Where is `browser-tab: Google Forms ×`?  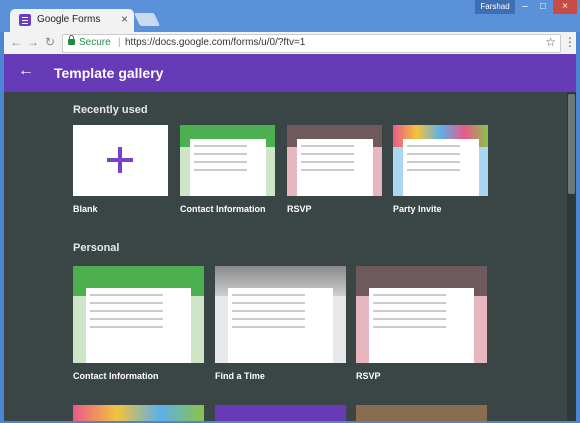
browser-tab: Google Forms × is located at coordinates (72, 20).